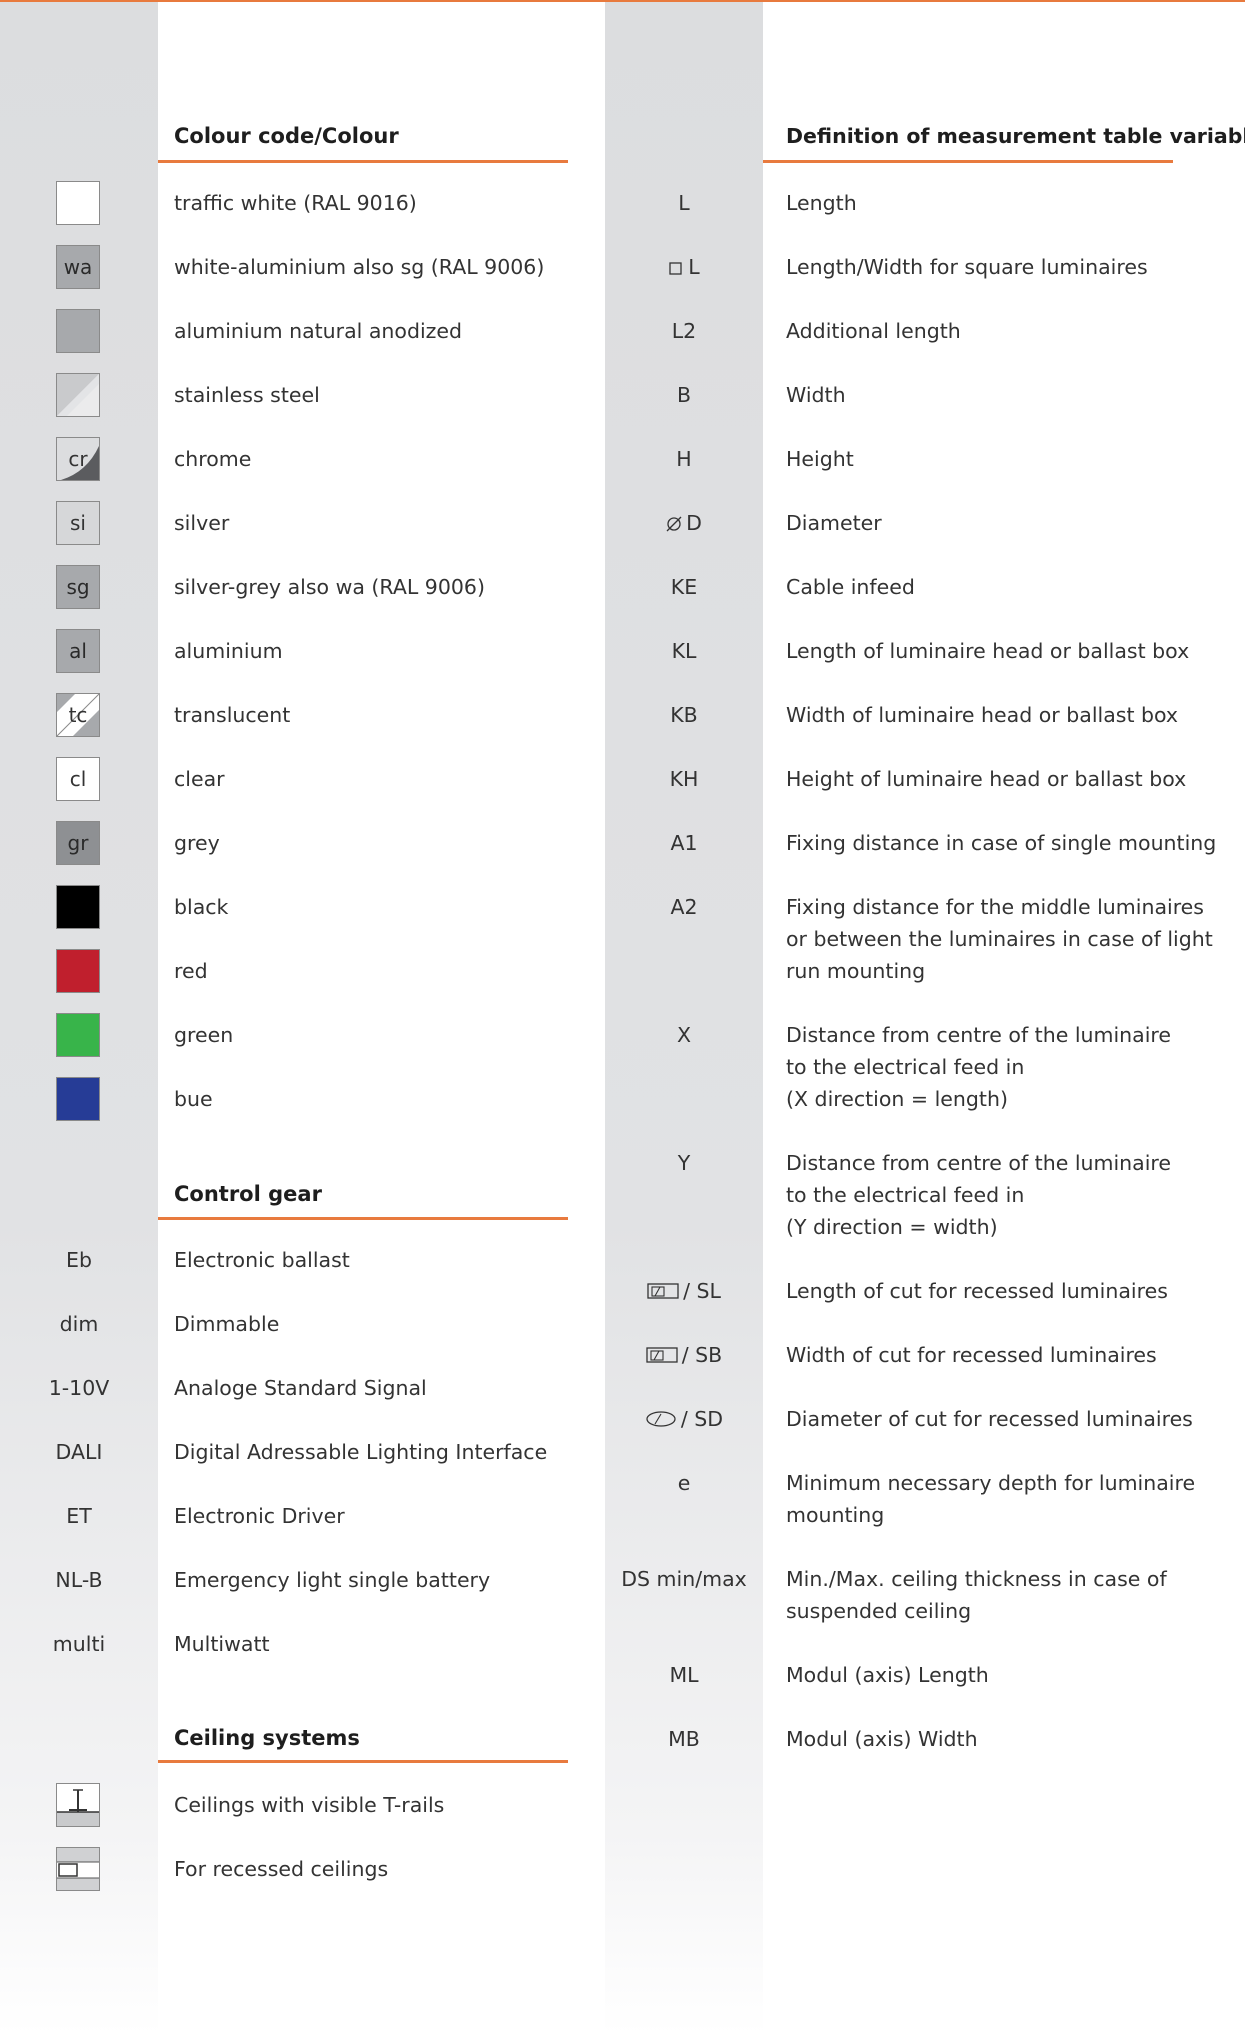  Describe the element at coordinates (976, 1579) in the screenshot. I see `variable-definition-line: Min./Max. ceiling thickness in case of` at that location.